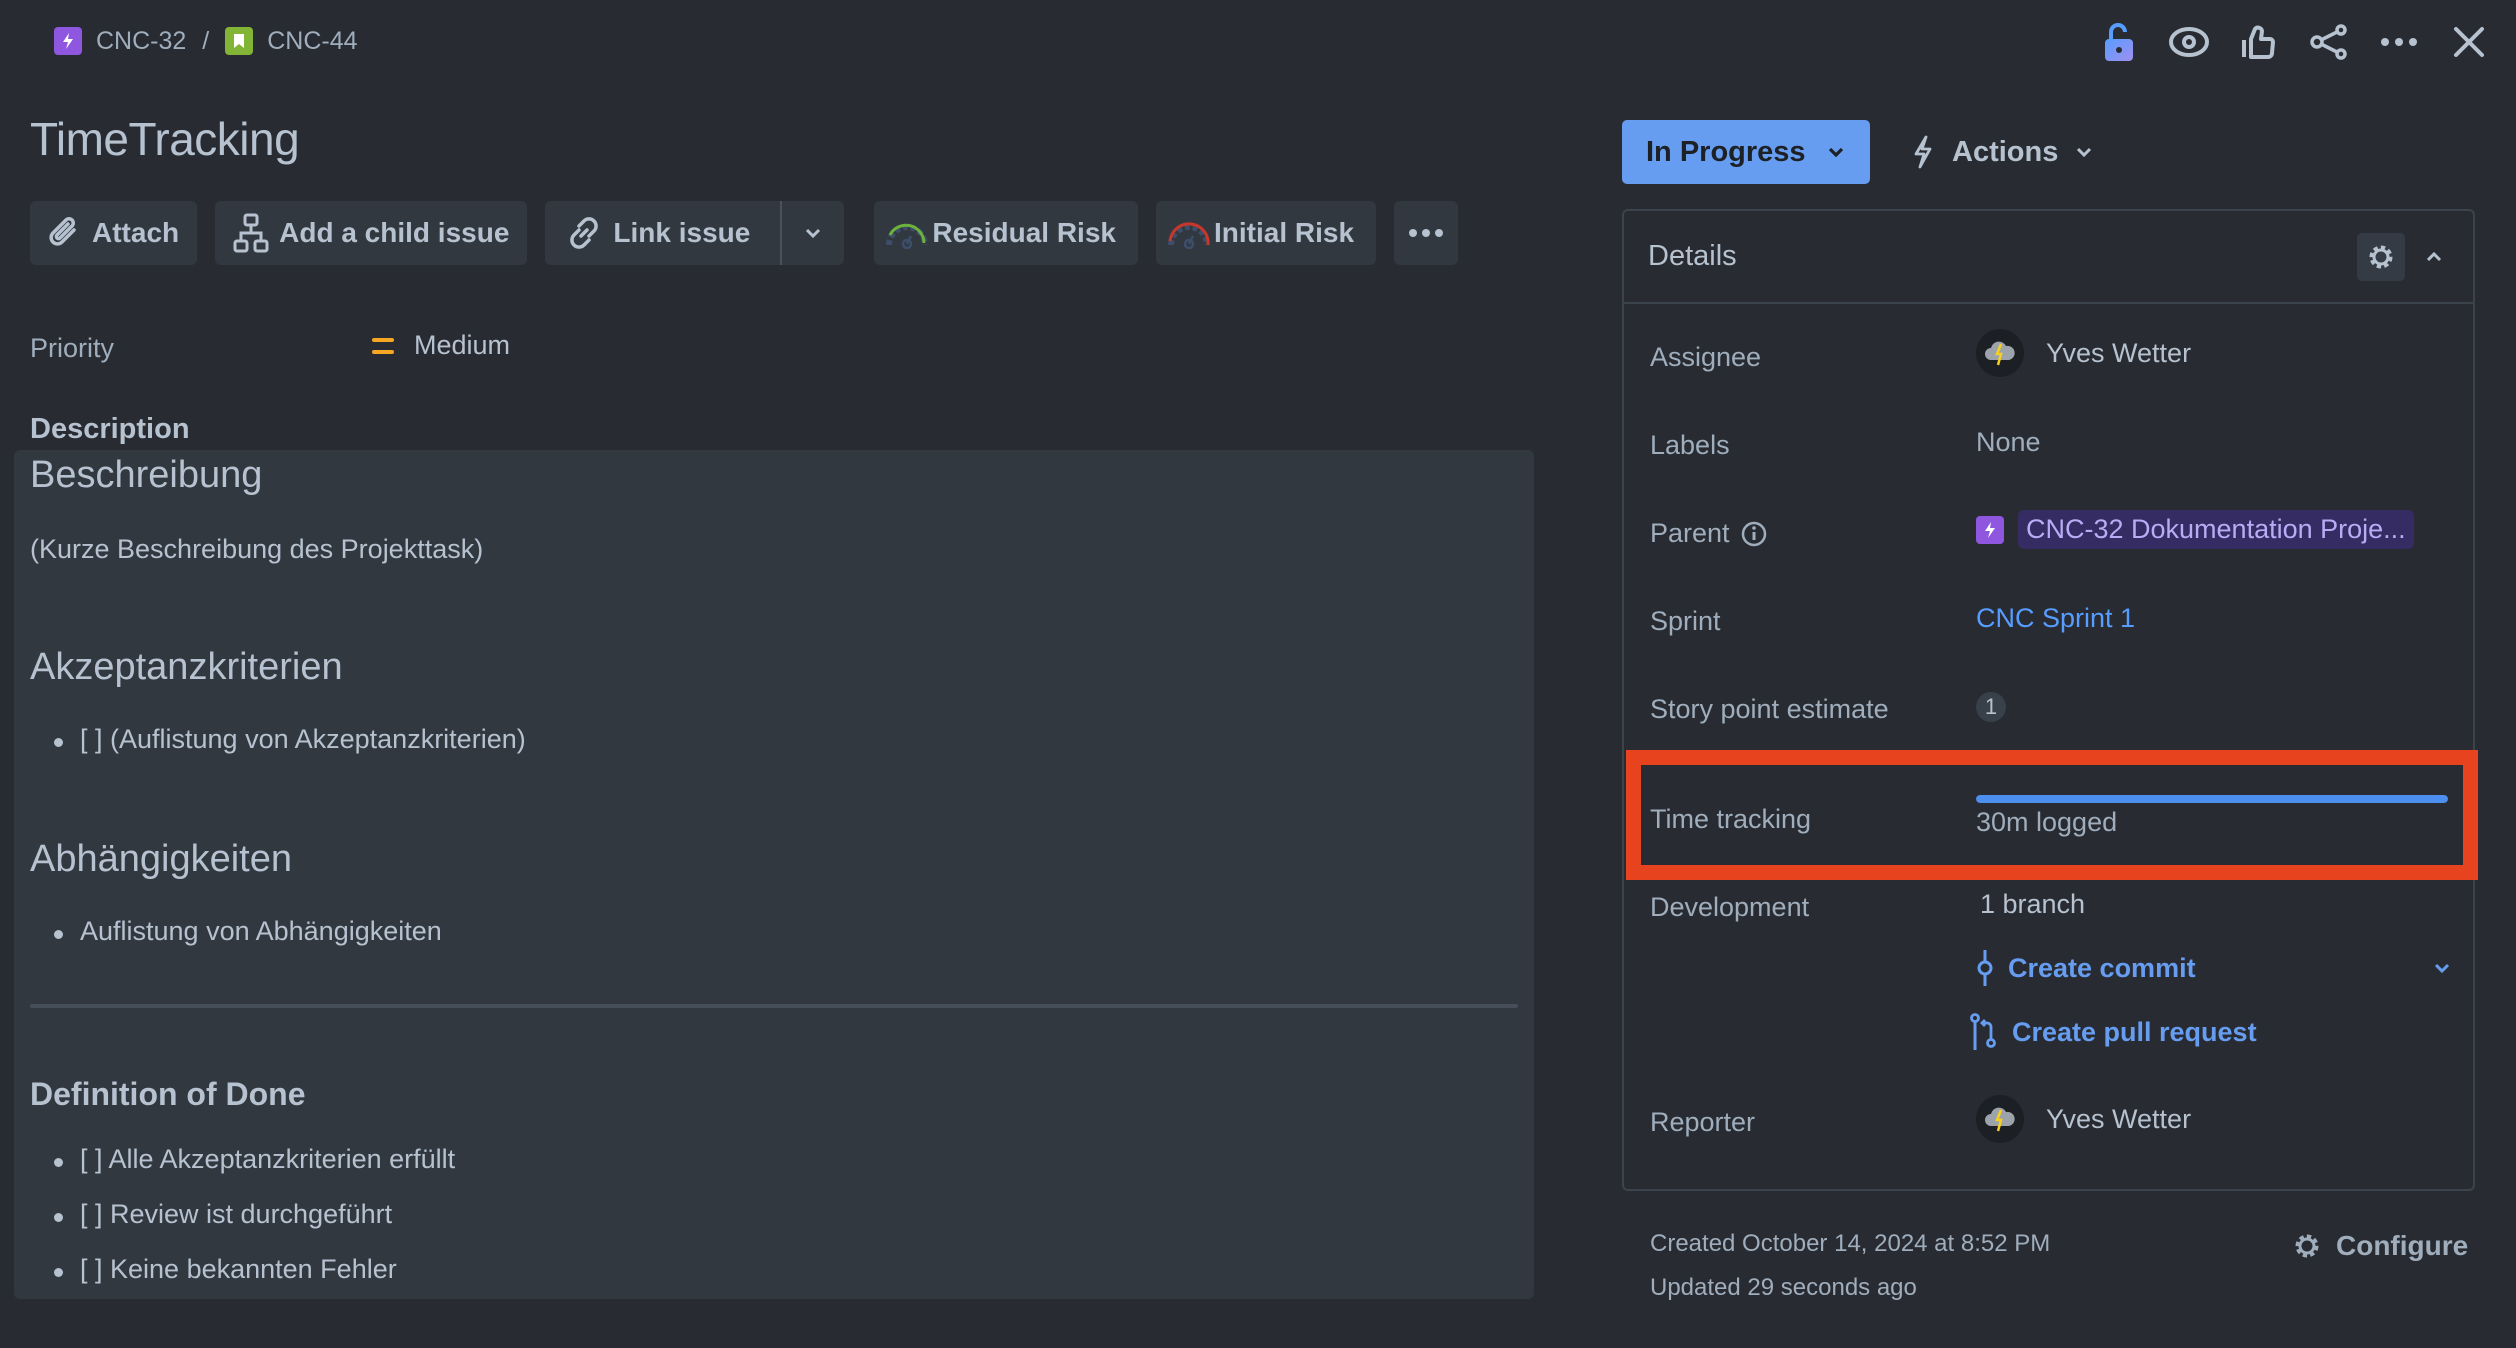 The height and width of the screenshot is (1348, 2516). I want to click on info-icon, so click(1754, 534).